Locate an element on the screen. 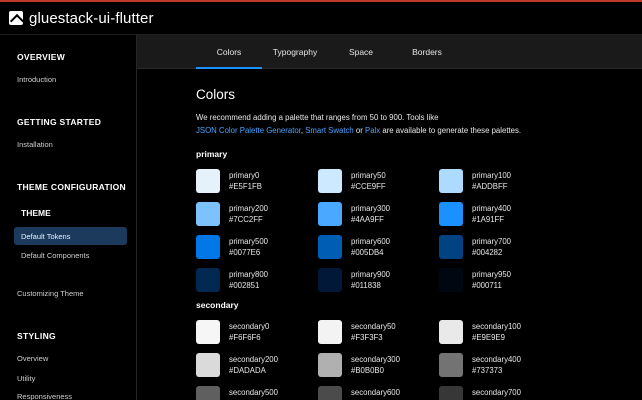 This screenshot has height=400, width=642. json-color-palette-generator-link: JSON Color Palette Generator is located at coordinates (248, 130).